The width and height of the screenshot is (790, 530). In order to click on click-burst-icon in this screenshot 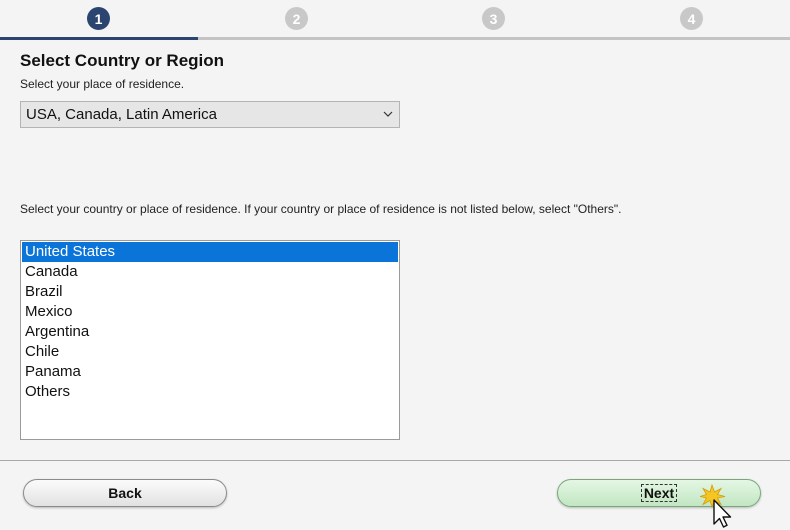, I will do `click(713, 496)`.